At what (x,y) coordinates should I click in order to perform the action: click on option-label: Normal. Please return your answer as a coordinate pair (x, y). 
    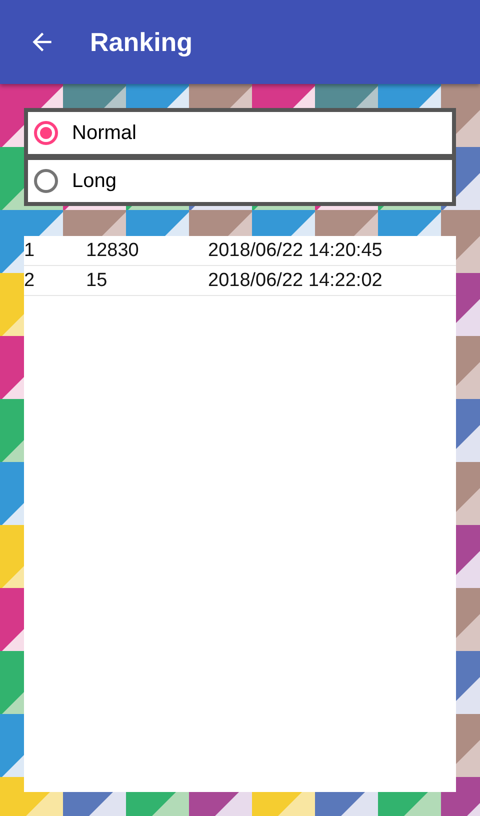
    Looking at the image, I should click on (104, 133).